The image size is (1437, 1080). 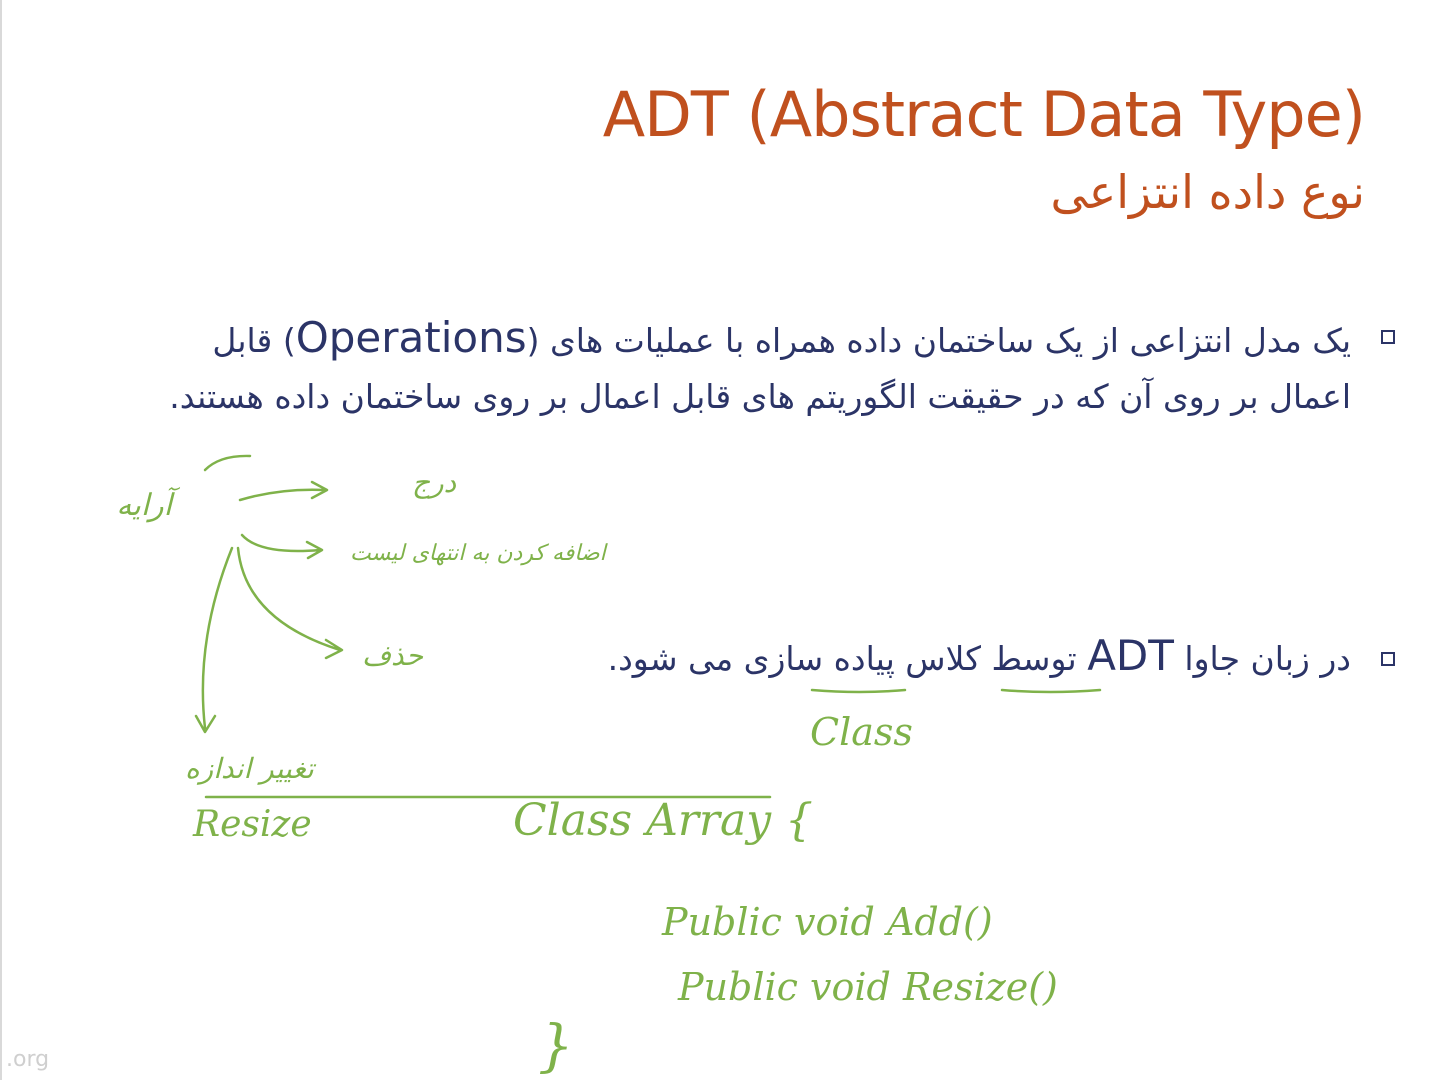 I want to click on ink-delete-label: حذف, so click(x=393, y=655).